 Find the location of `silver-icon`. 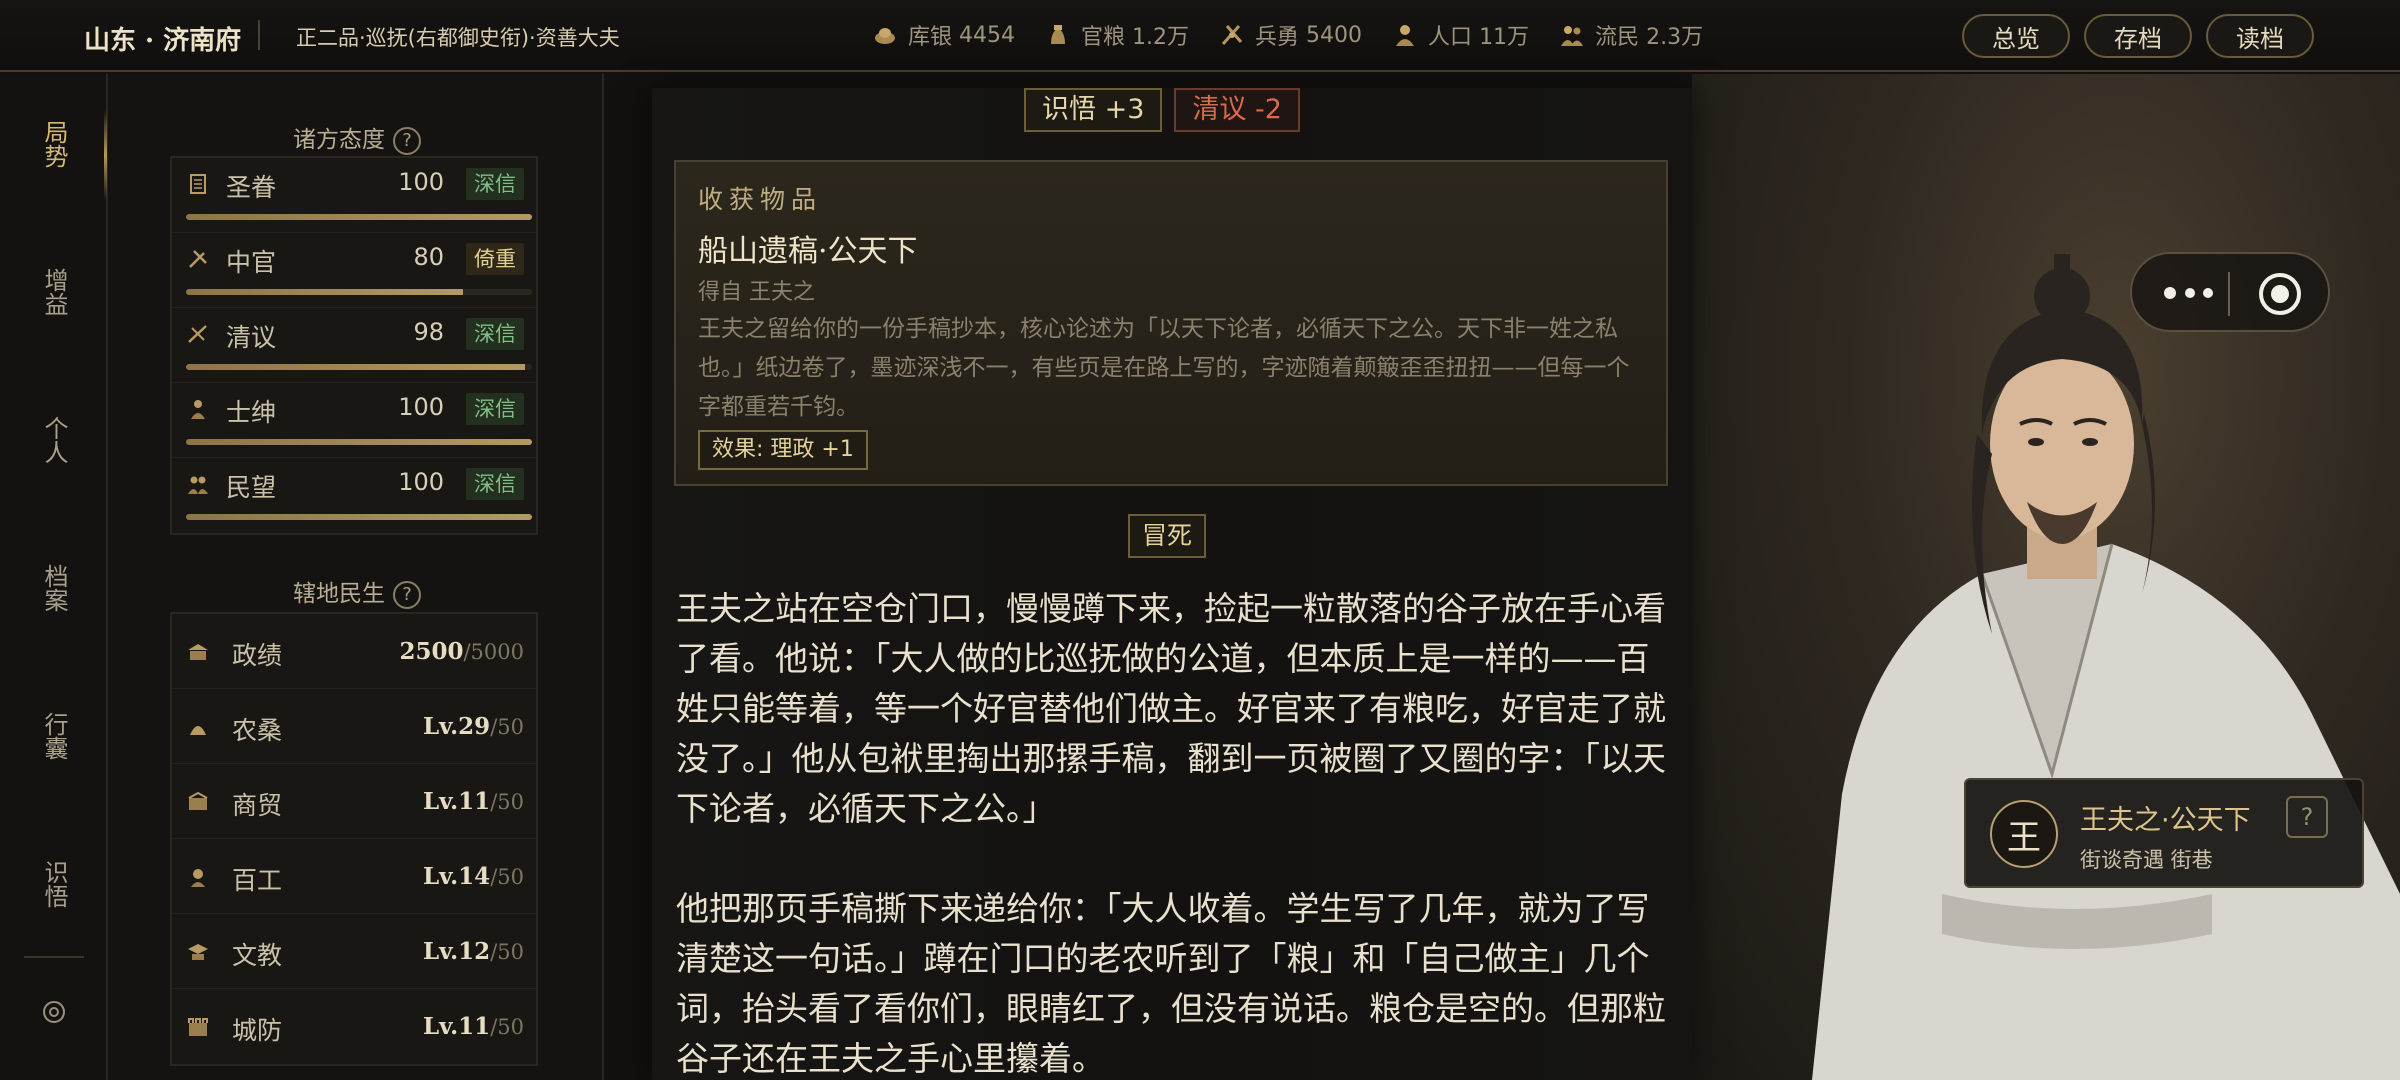

silver-icon is located at coordinates (885, 36).